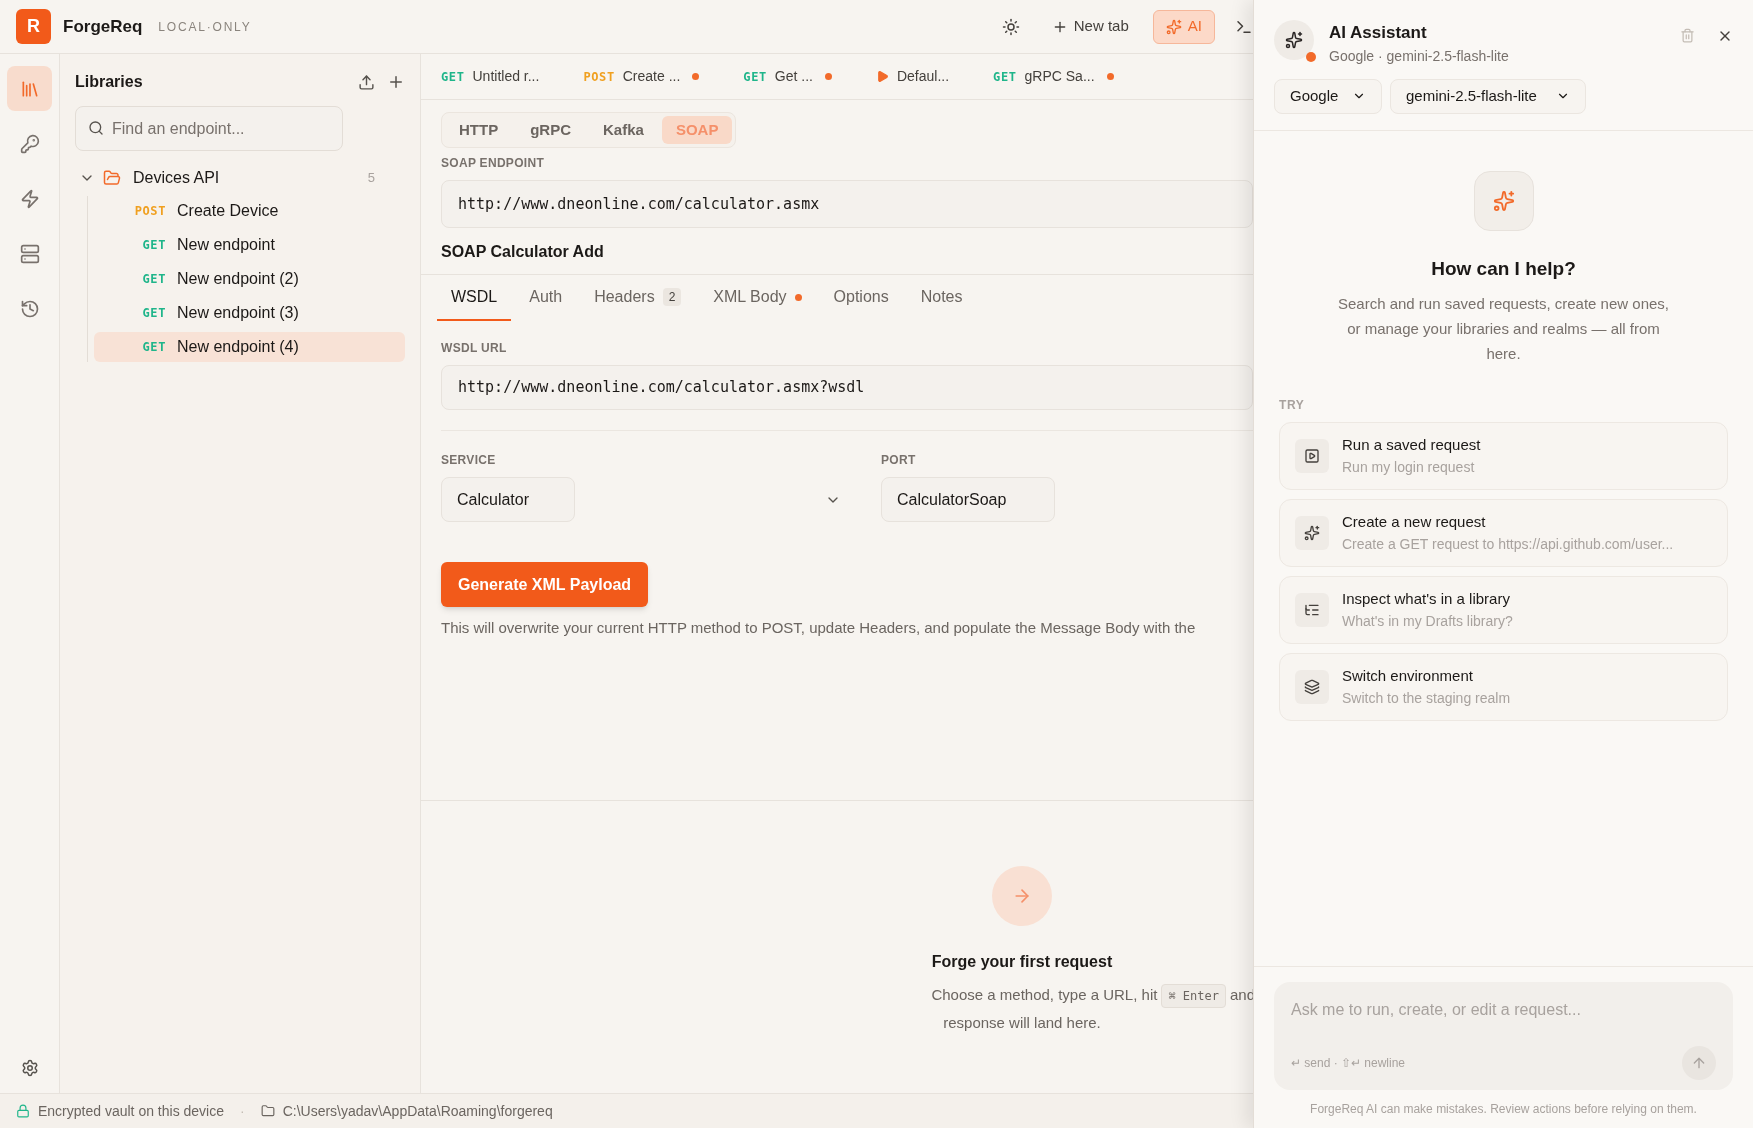  I want to click on sidebar-nav-button, so click(29, 88).